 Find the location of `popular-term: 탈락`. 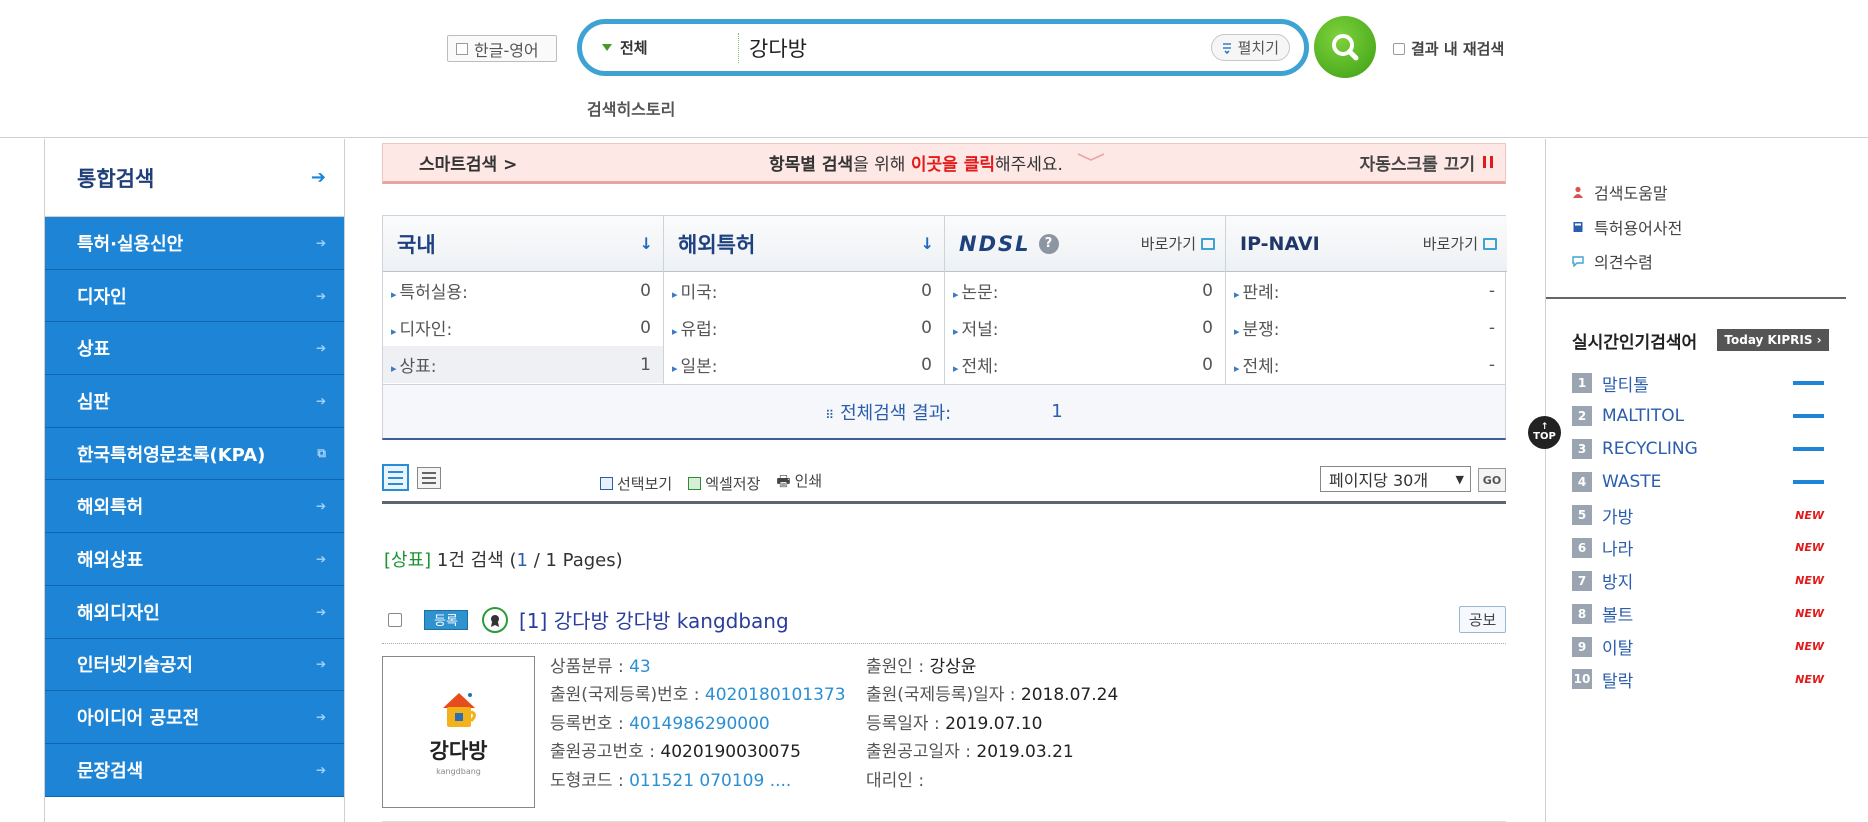

popular-term: 탈락 is located at coordinates (1698, 679).